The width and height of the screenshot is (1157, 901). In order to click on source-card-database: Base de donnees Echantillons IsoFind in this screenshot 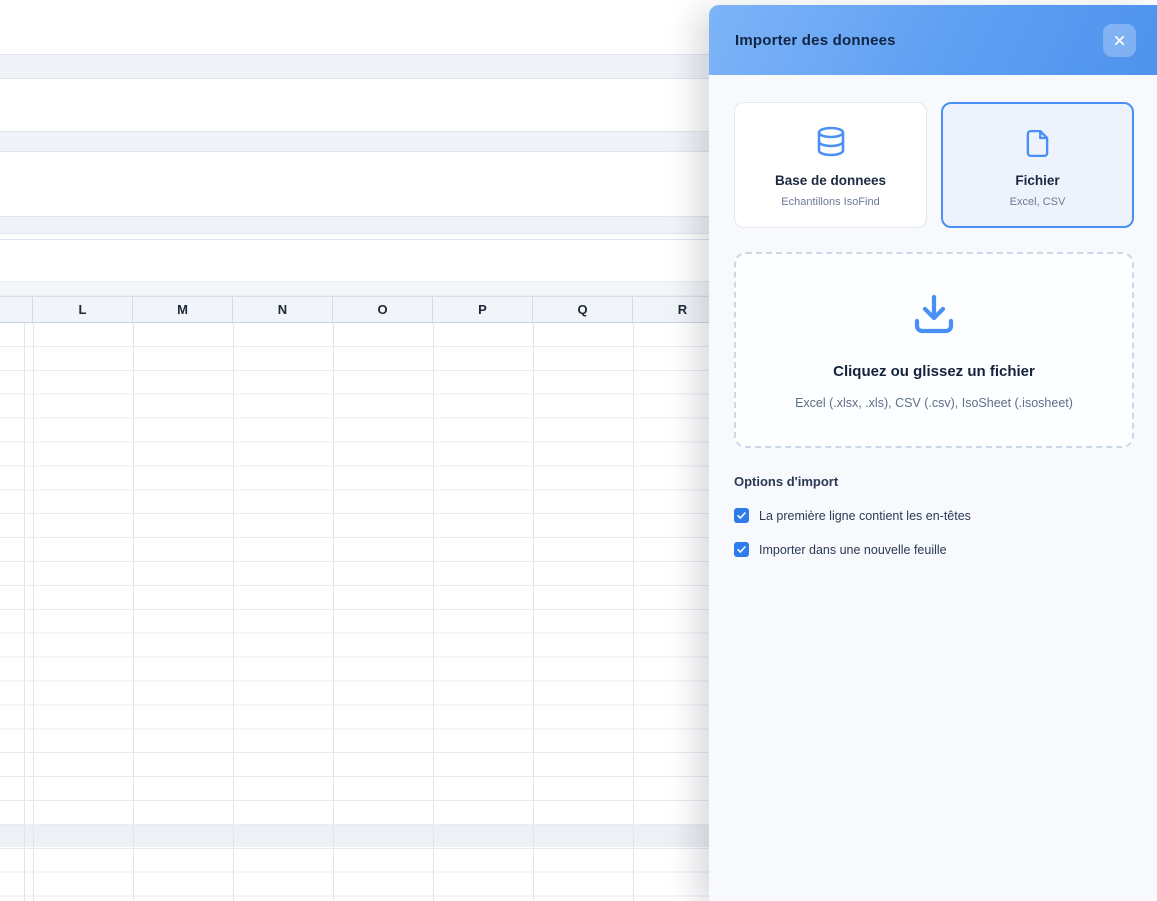, I will do `click(830, 165)`.